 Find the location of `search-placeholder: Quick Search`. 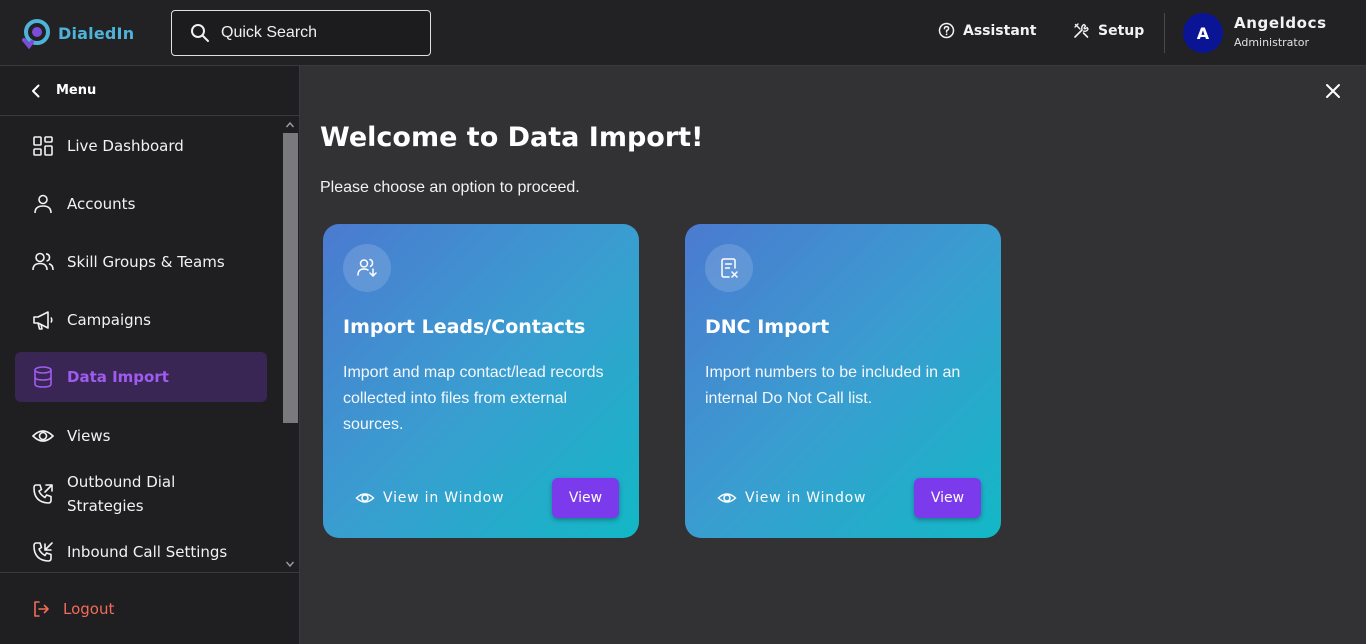

search-placeholder: Quick Search is located at coordinates (269, 32).